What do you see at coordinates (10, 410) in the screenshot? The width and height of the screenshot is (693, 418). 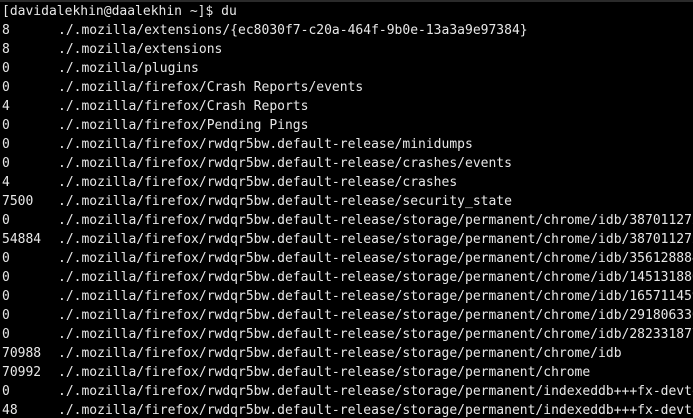 I see `disk-usage-size: 48` at bounding box center [10, 410].